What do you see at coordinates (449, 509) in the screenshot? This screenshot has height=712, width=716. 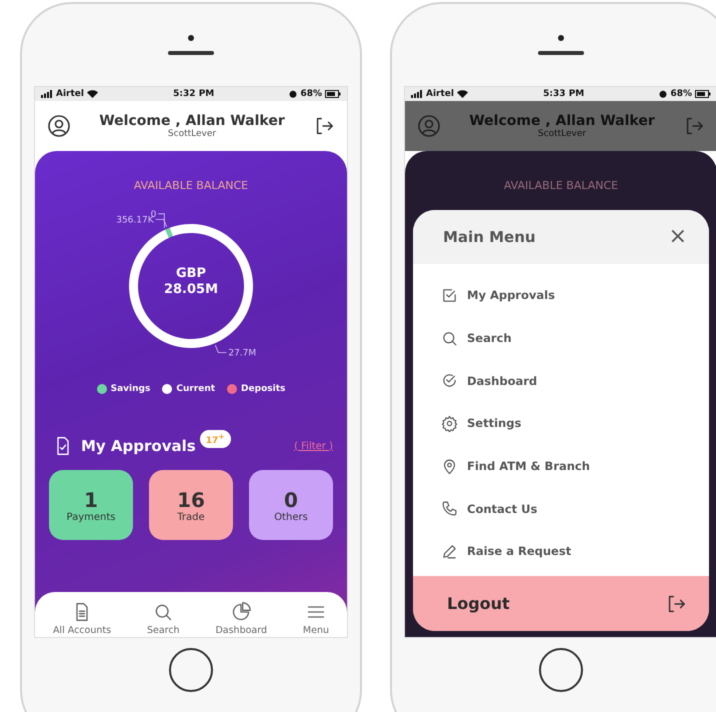 I see `phone-icon` at bounding box center [449, 509].